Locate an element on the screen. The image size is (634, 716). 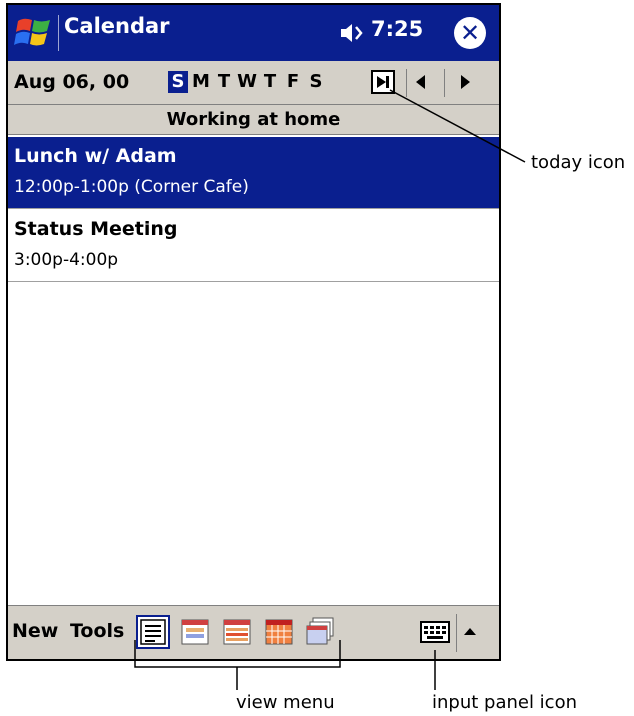
appointment-time: 3:00p-4:00p is located at coordinates (66, 260).